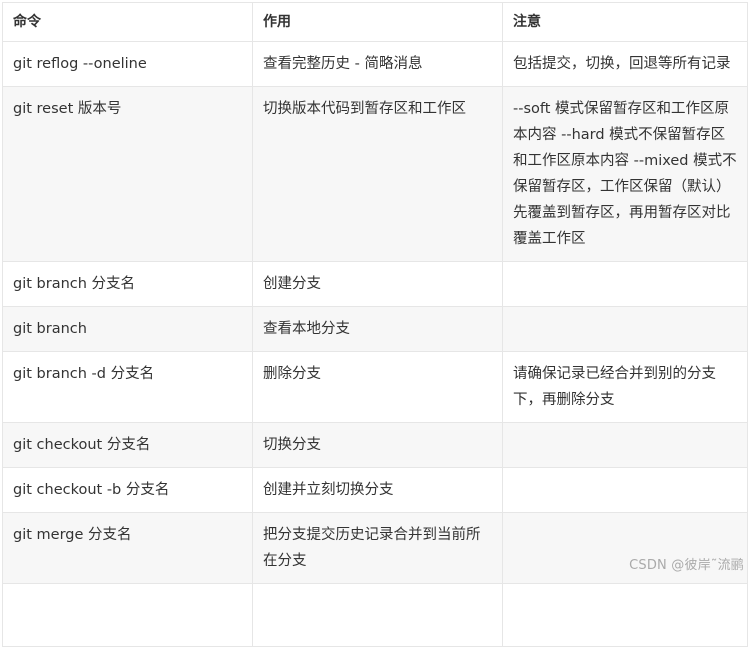 This screenshot has height=647, width=750. I want to click on purpose-cell: 查看完整历史 - 简略消息, so click(377, 64).